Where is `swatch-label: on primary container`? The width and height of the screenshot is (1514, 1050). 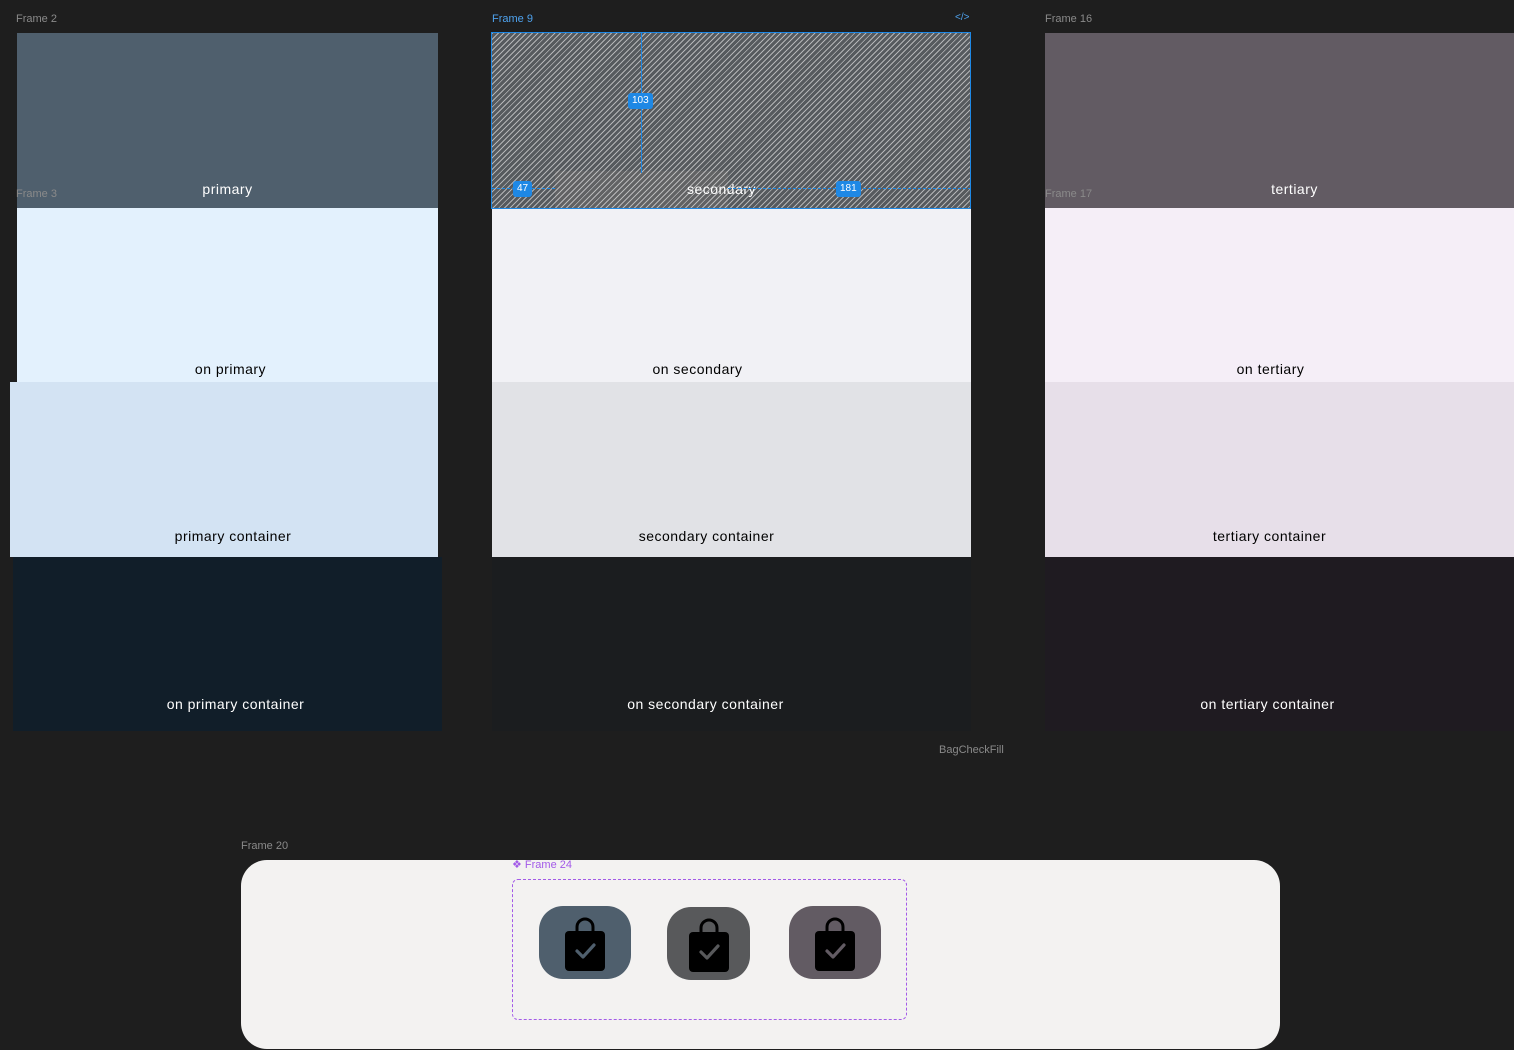
swatch-label: on primary container is located at coordinates (235, 704).